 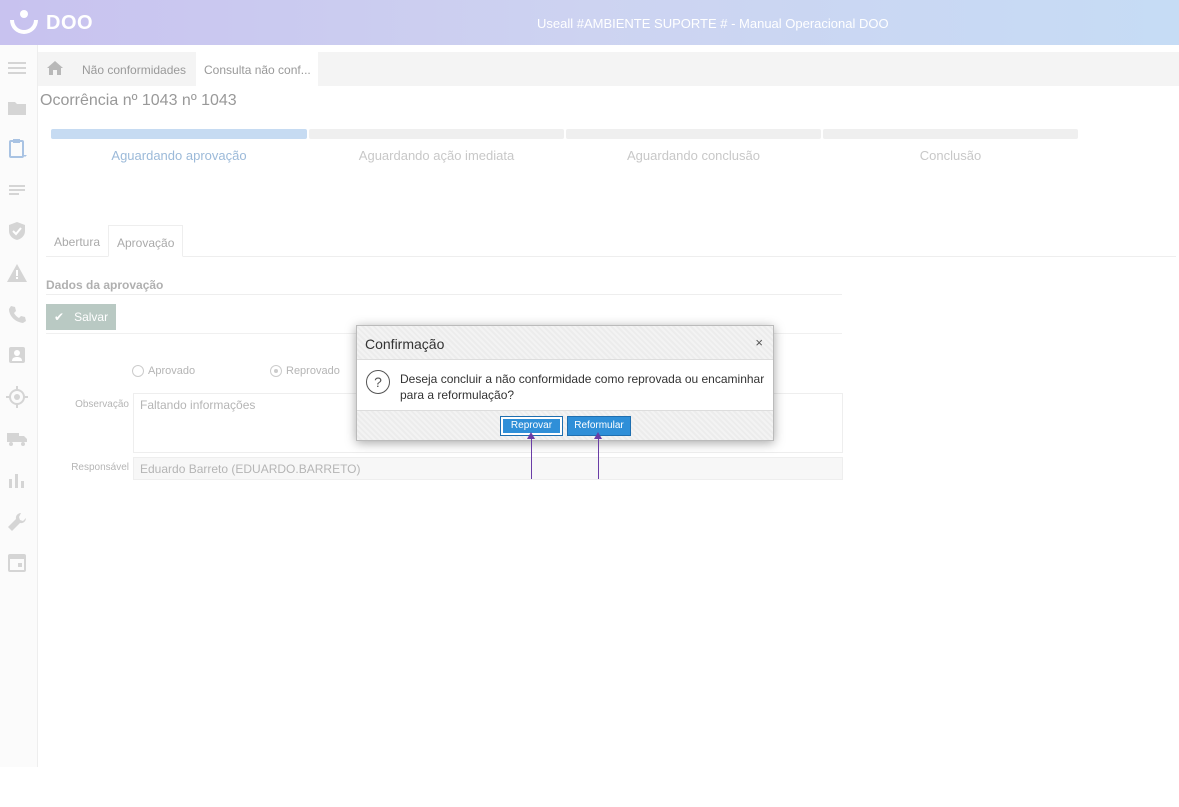 What do you see at coordinates (598, 435) in the screenshot?
I see `annotation-arrowhead-reformular` at bounding box center [598, 435].